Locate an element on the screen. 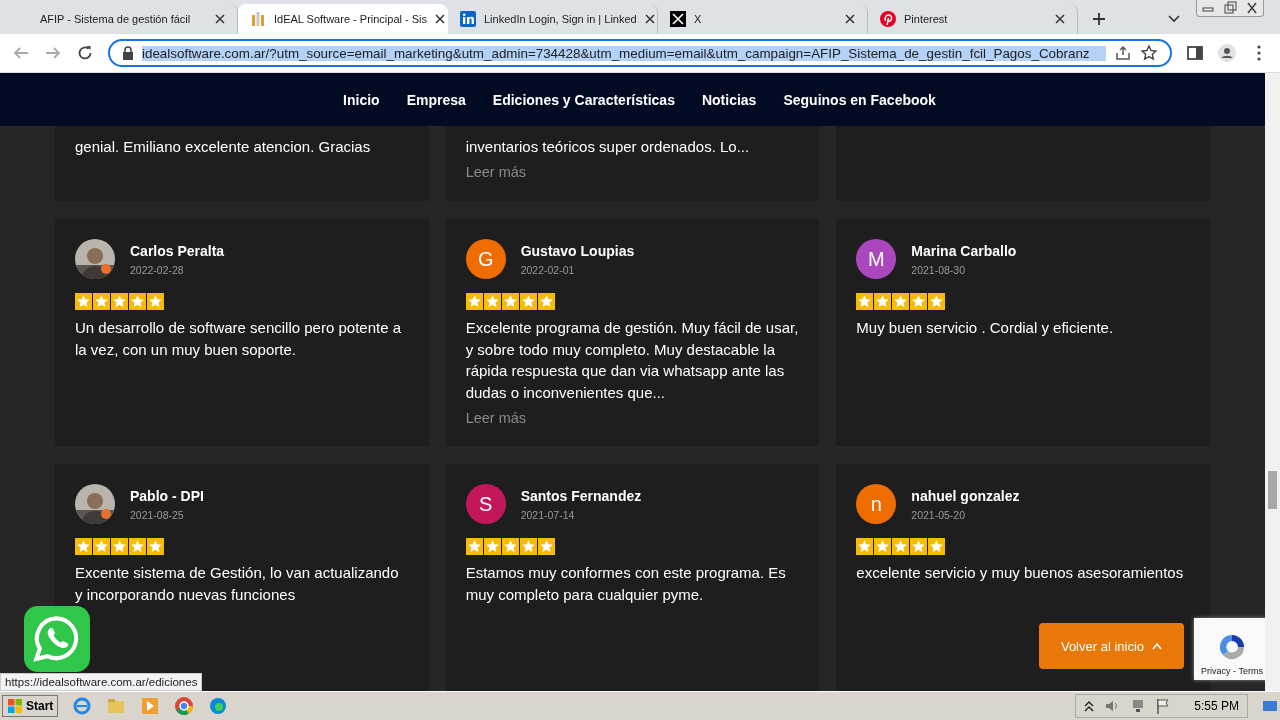 The height and width of the screenshot is (720, 1280). review-date: 2022-02-28 is located at coordinates (157, 269).